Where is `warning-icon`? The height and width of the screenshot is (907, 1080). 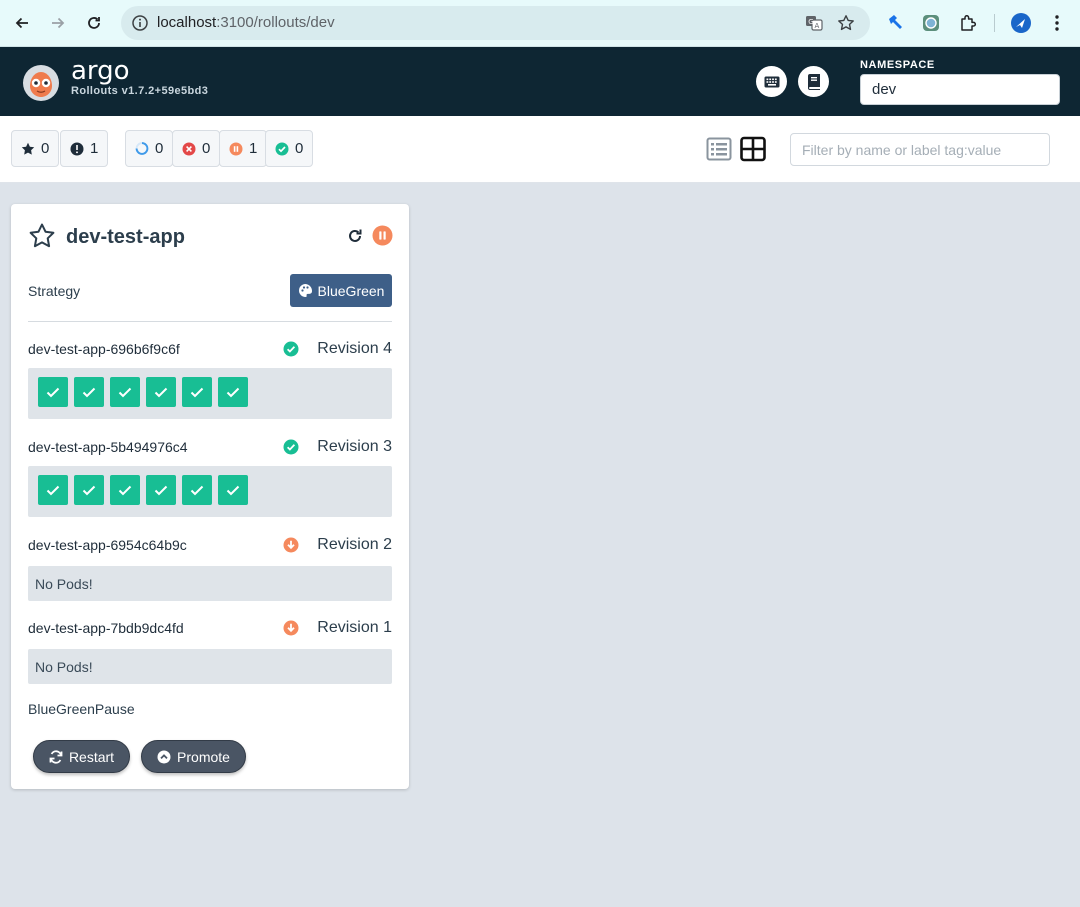 warning-icon is located at coordinates (77, 149).